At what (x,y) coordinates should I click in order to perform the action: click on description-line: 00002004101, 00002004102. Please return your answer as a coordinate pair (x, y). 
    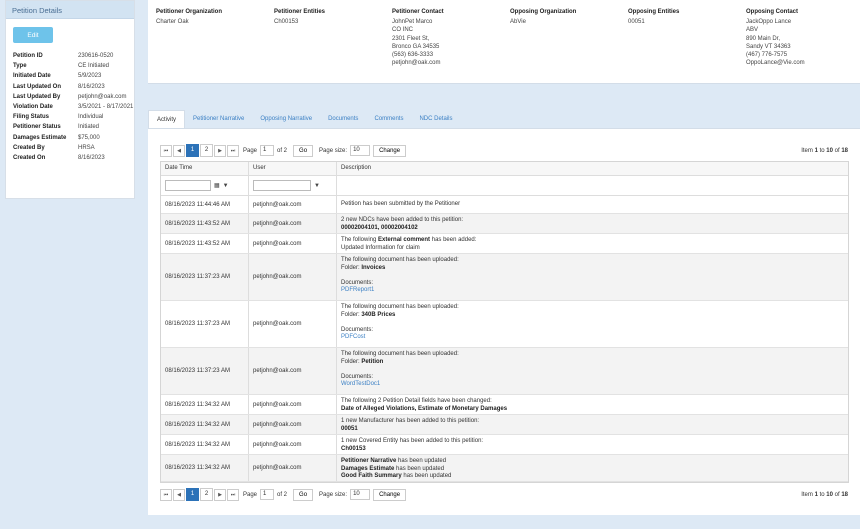
    Looking at the image, I should click on (379, 227).